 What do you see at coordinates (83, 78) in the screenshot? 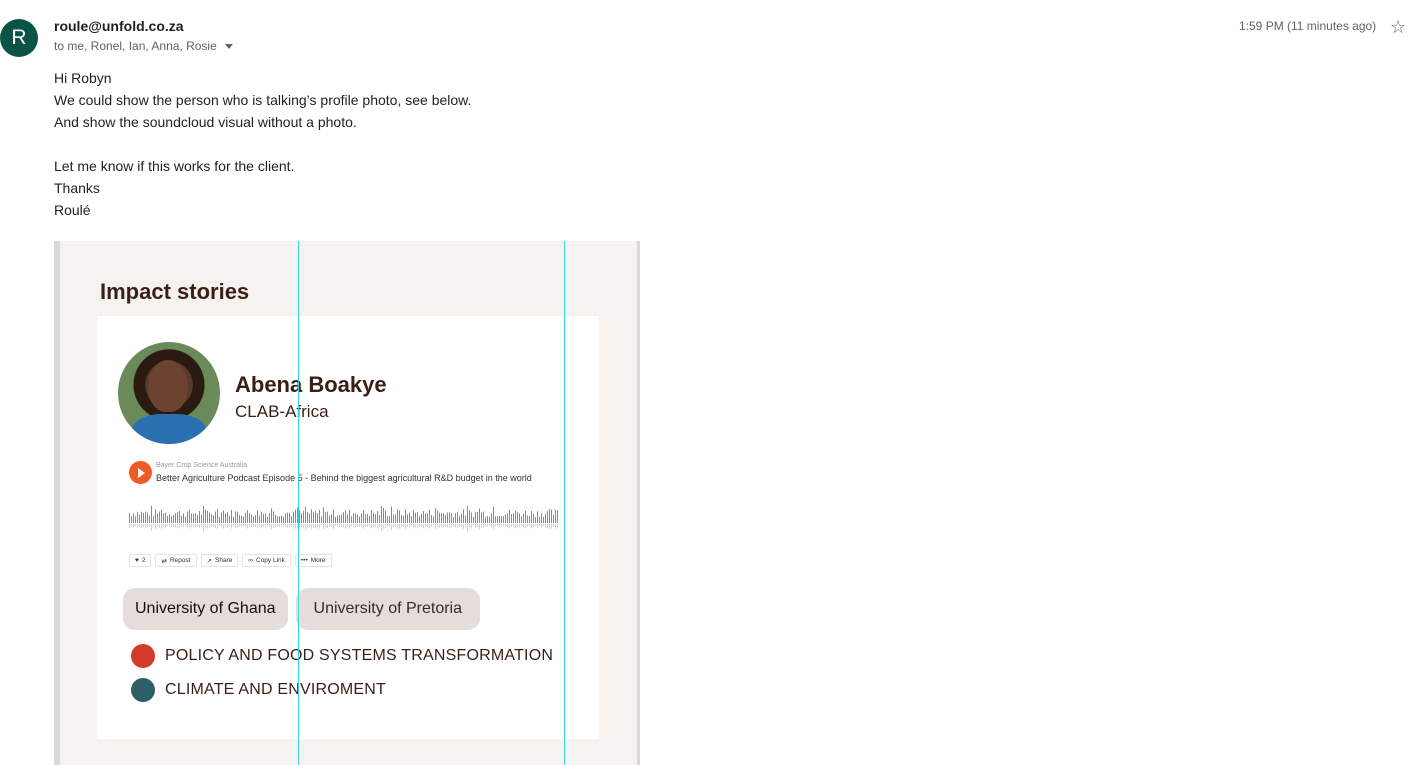
I see `body-line: Hi Robyn` at bounding box center [83, 78].